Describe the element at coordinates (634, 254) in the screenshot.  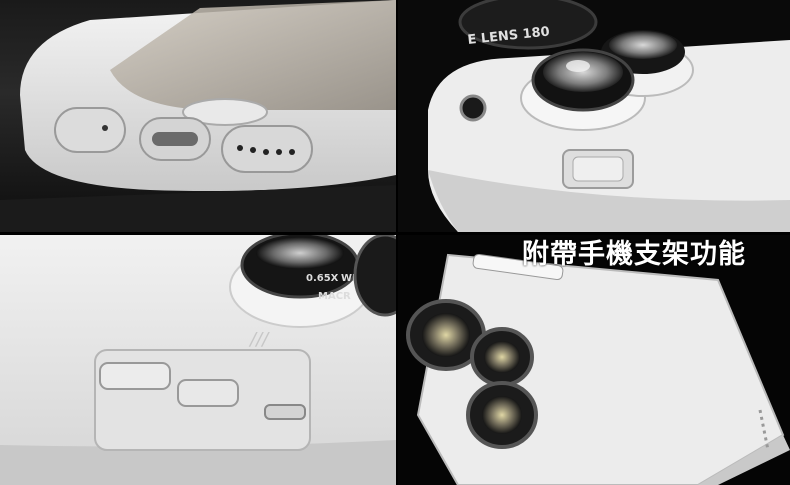
I see `feature-caption: 附帶手機支架功能` at that location.